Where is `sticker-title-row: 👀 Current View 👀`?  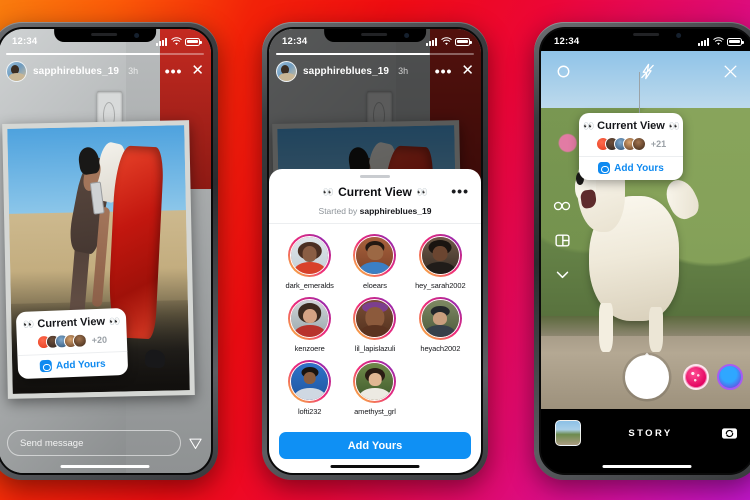
sticker-title-row: 👀 Current View 👀 is located at coordinates (631, 126).